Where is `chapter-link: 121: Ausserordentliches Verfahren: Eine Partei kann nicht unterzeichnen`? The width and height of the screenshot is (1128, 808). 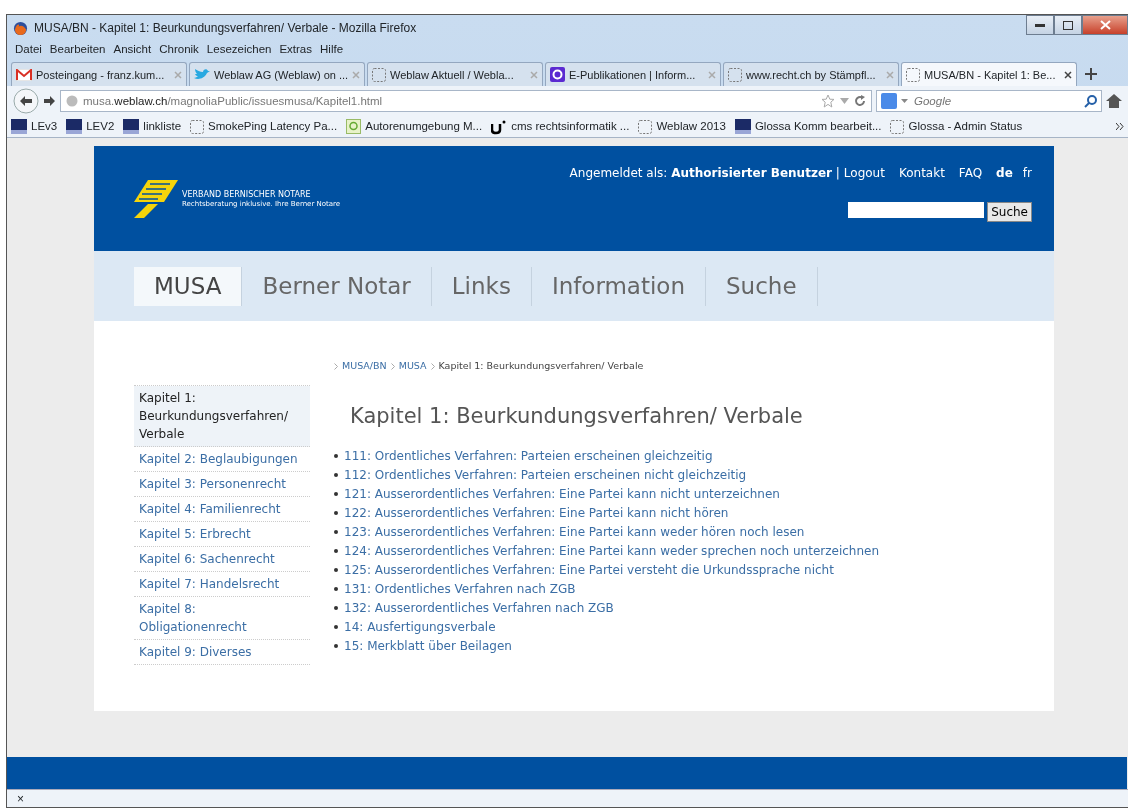
chapter-link: 121: Ausserordentliches Verfahren: Eine Partei kann nicht unterzeichnen is located at coordinates (562, 494).